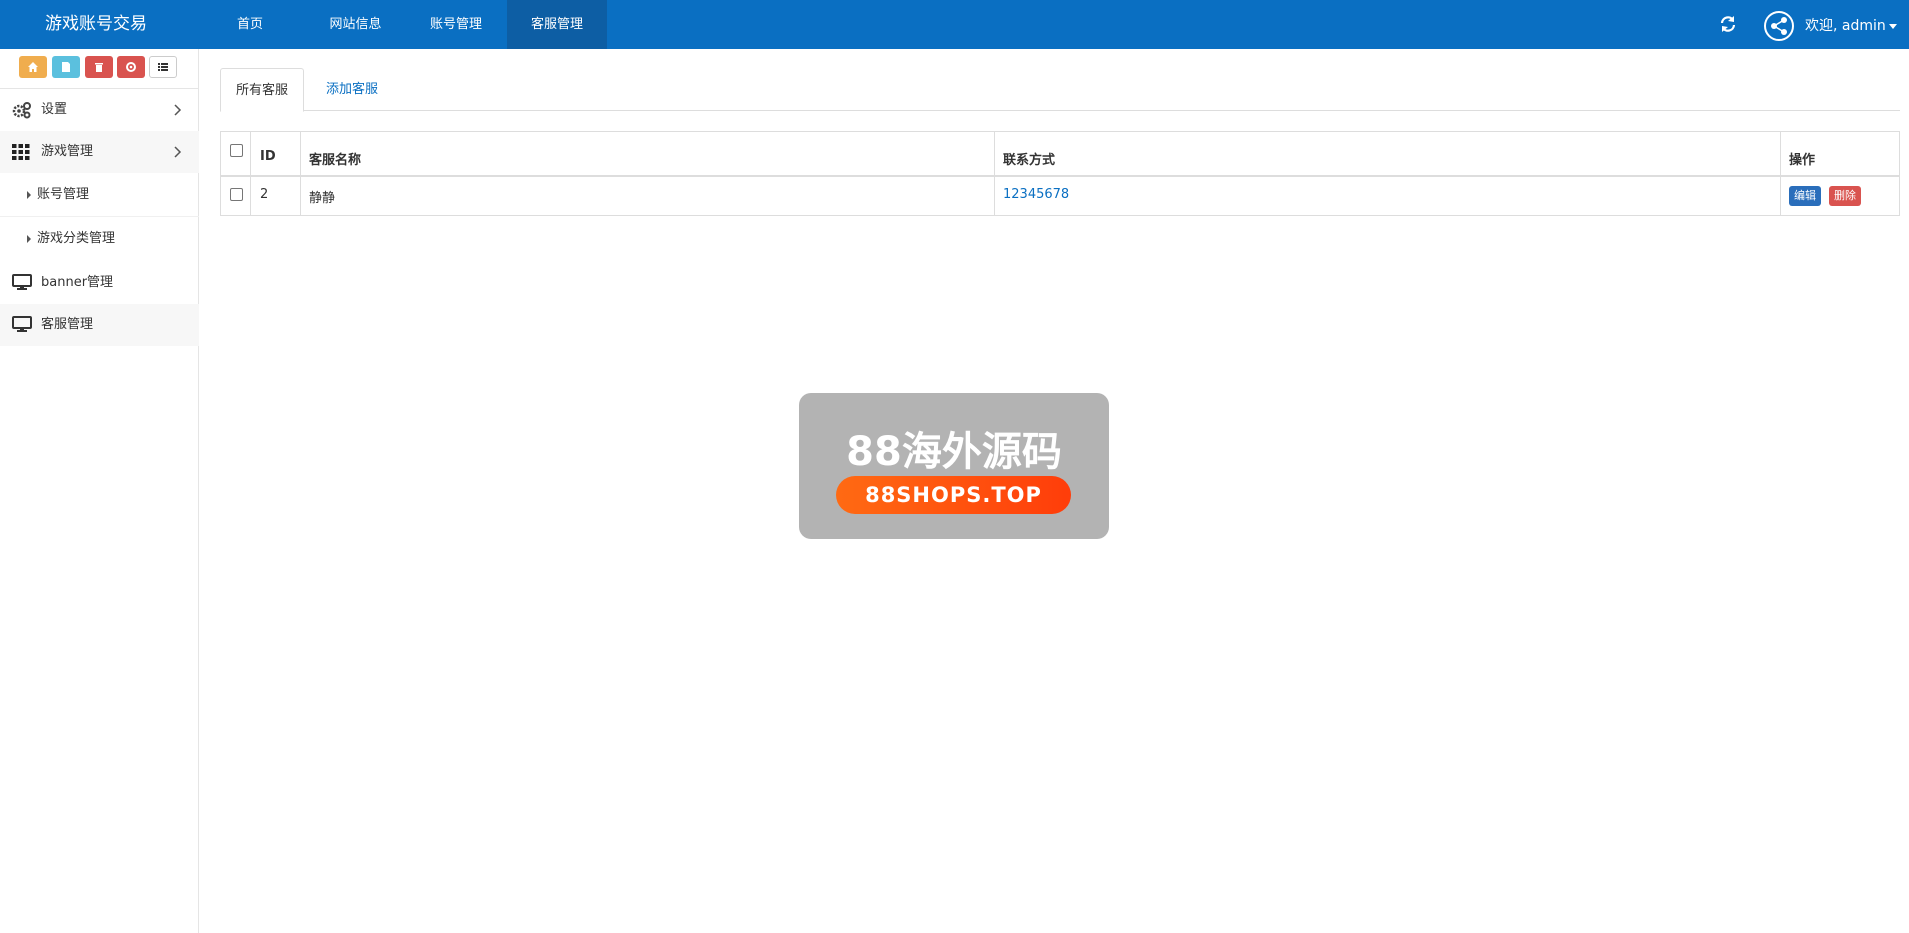 The image size is (1909, 933). Describe the element at coordinates (557, 24) in the screenshot. I see `nav-customer-service: 客服管理` at that location.